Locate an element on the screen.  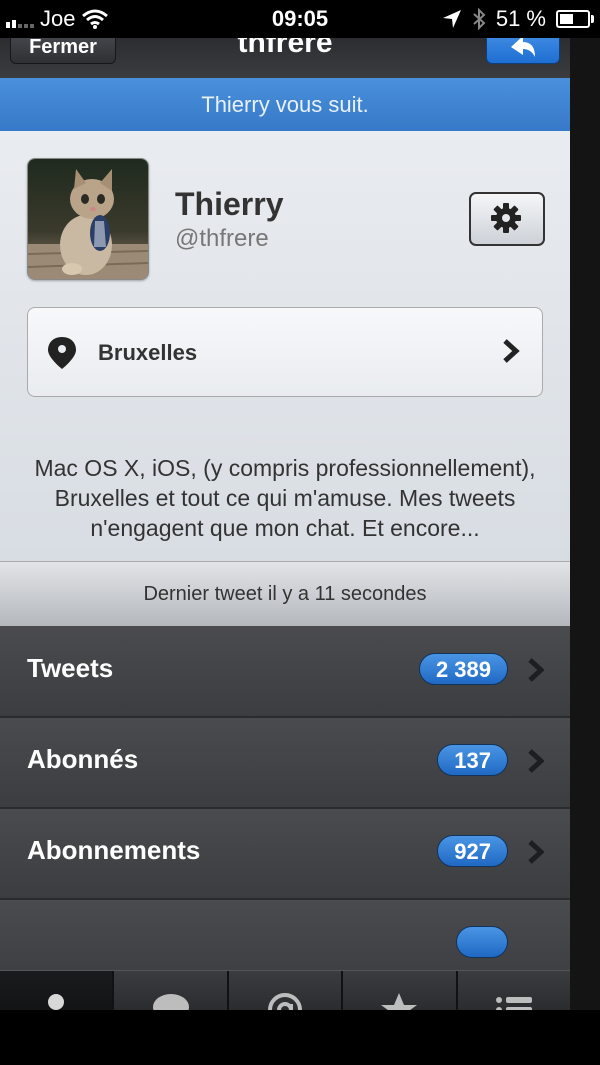
stat-label: Tweets is located at coordinates (70, 668).